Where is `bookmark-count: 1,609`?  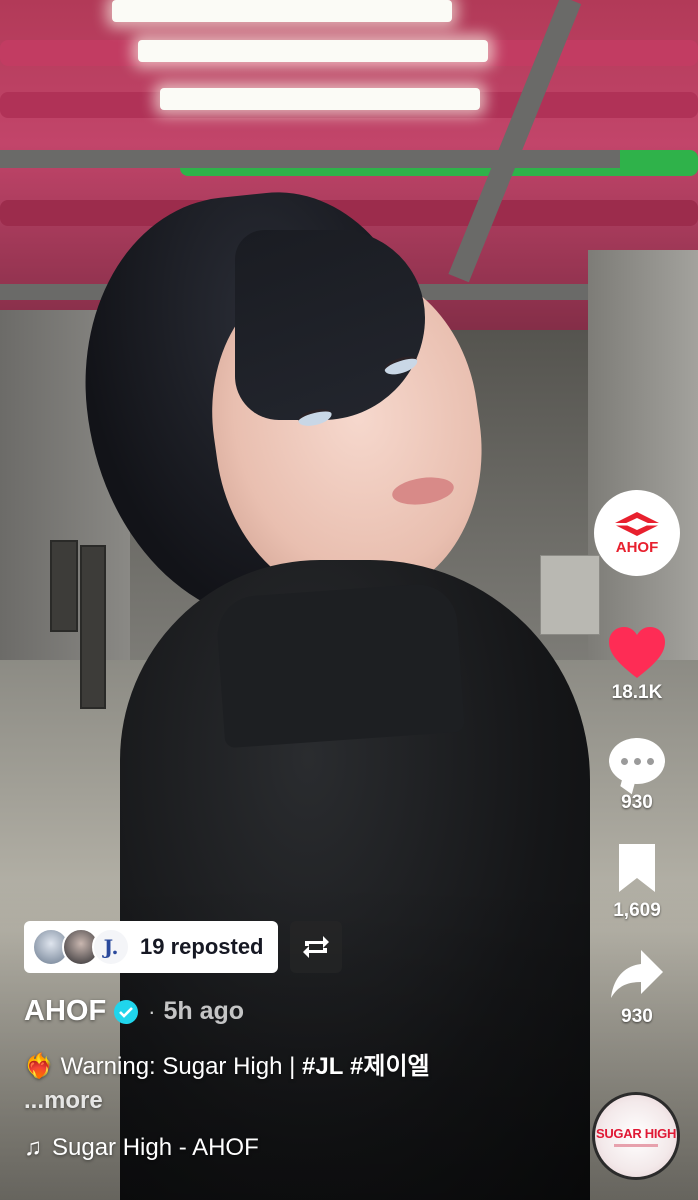 bookmark-count: 1,609 is located at coordinates (637, 910).